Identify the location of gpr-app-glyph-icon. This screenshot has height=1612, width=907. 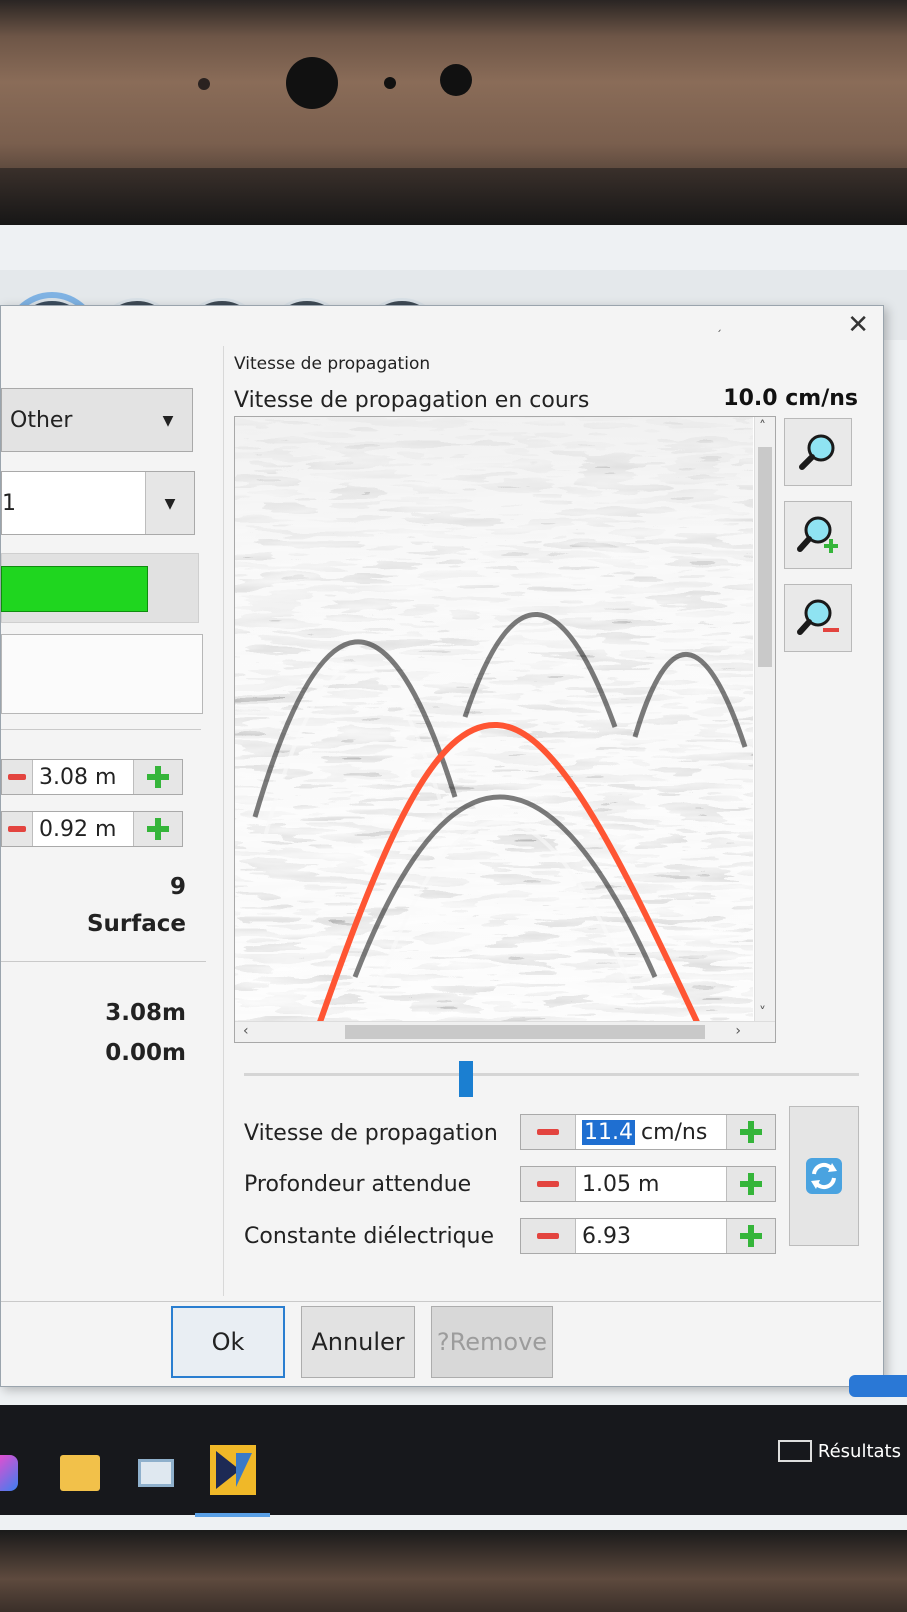
(234, 1470).